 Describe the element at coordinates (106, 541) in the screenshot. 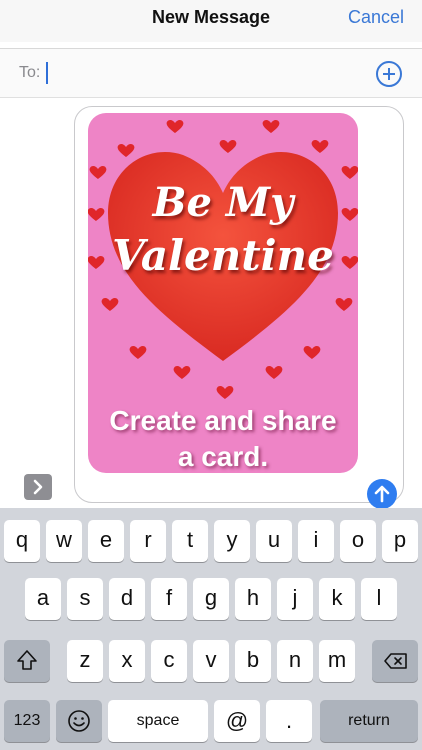

I see `key-e: e` at that location.